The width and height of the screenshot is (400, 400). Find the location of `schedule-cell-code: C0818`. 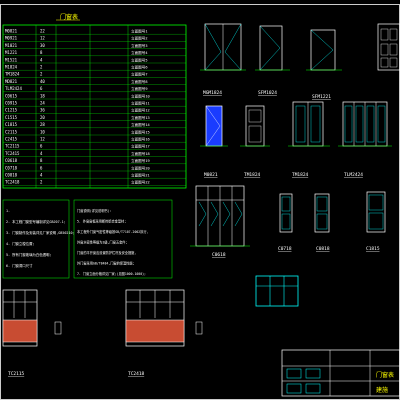

schedule-cell-code: C0818 is located at coordinates (11, 175).